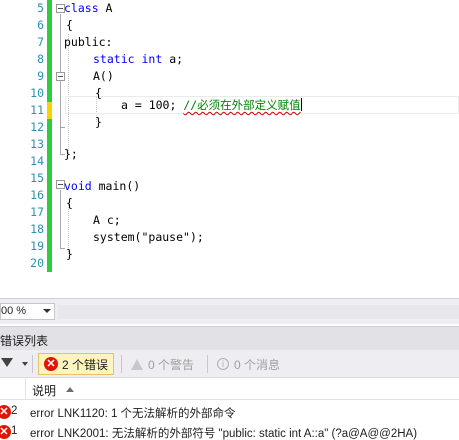 The height and width of the screenshot is (440, 459). What do you see at coordinates (69, 254) in the screenshot?
I see `code-line-20: }` at bounding box center [69, 254].